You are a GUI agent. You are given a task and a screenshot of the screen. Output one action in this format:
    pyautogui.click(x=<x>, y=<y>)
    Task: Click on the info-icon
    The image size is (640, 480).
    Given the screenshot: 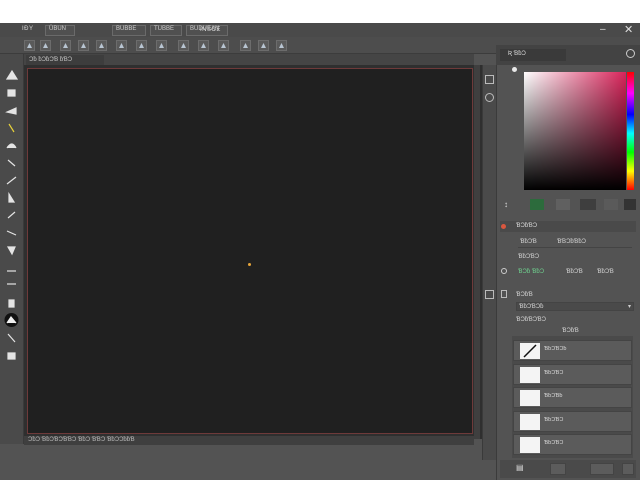 What is the action you would take?
    pyautogui.click(x=489, y=97)
    